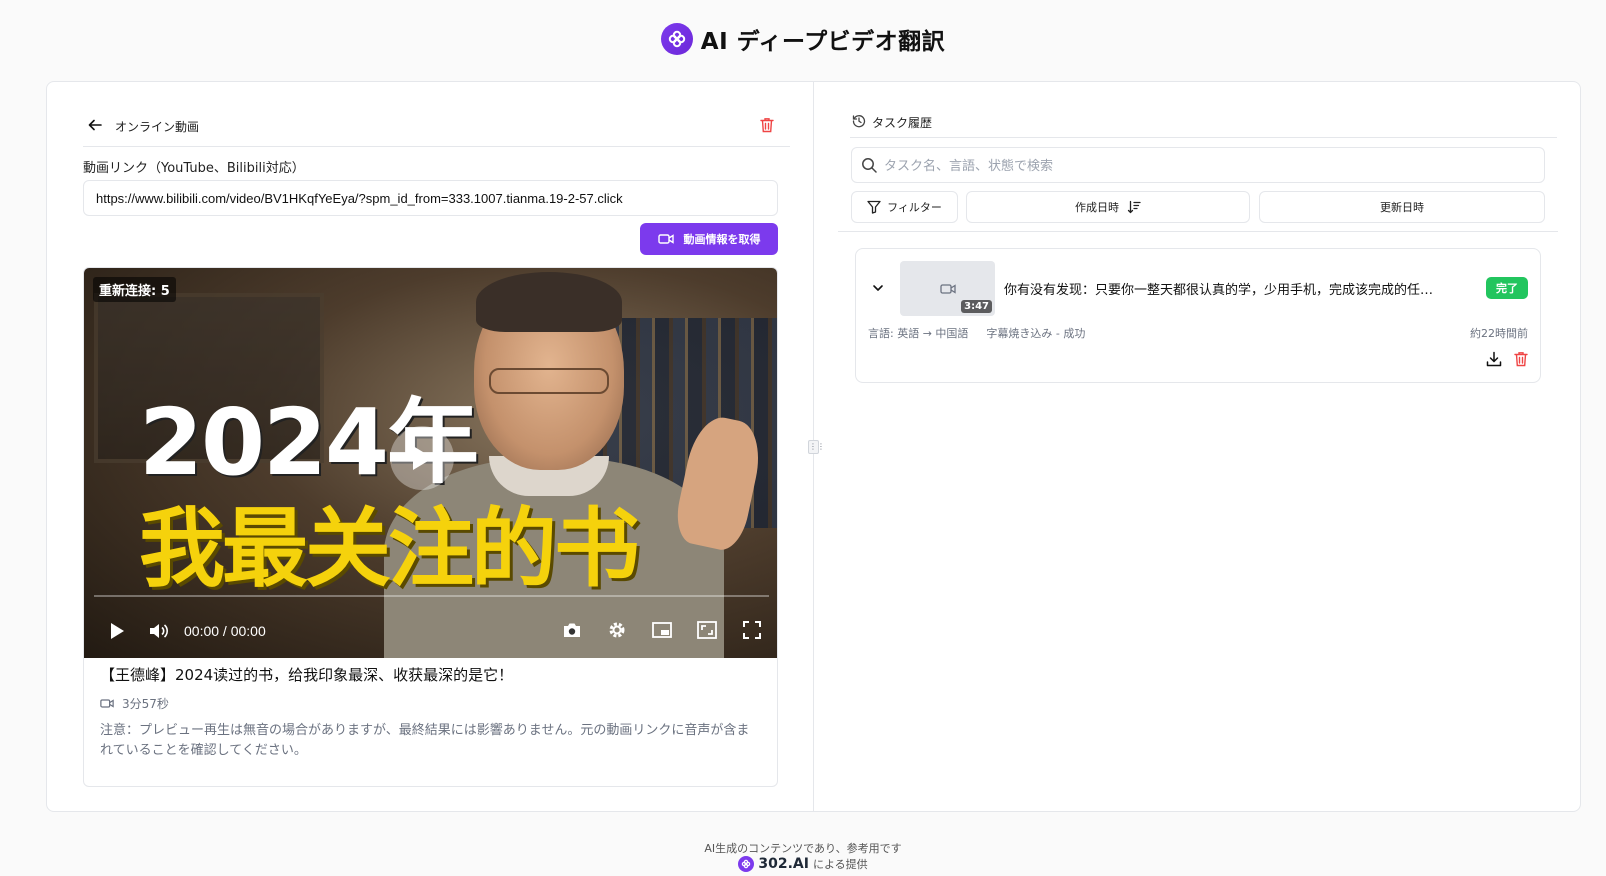 This screenshot has width=1606, height=876. I want to click on task-thumbnail: 3:47, so click(947, 288).